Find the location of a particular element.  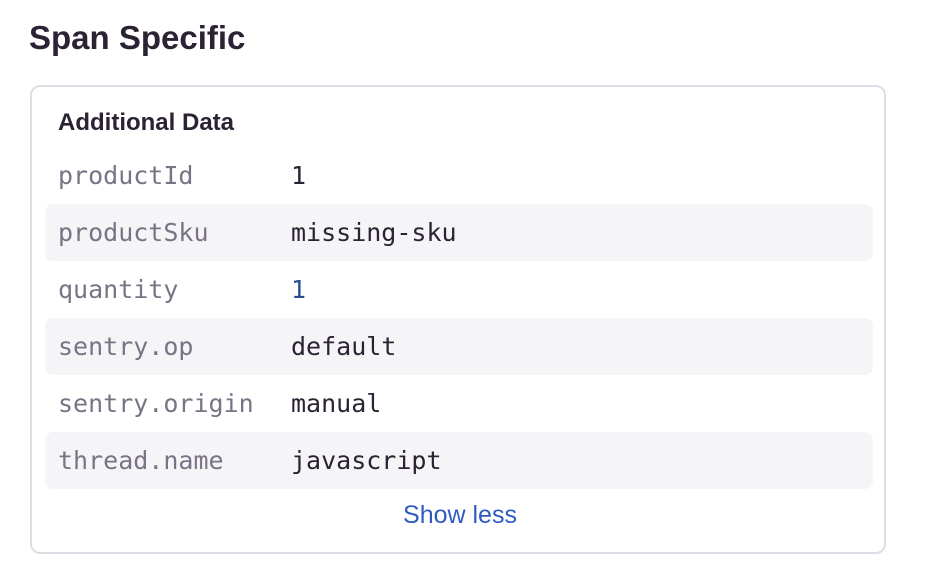

kv-row-sentry-origin: sentry.origin manual is located at coordinates (459, 403).